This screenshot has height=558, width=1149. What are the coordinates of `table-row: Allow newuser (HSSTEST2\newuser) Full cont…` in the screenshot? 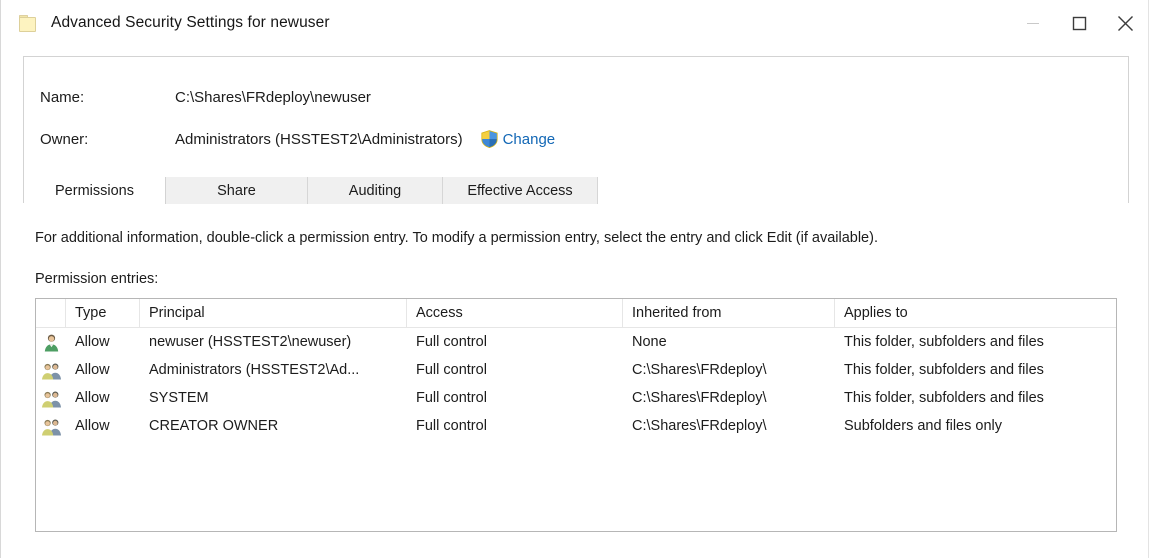 It's located at (576, 342).